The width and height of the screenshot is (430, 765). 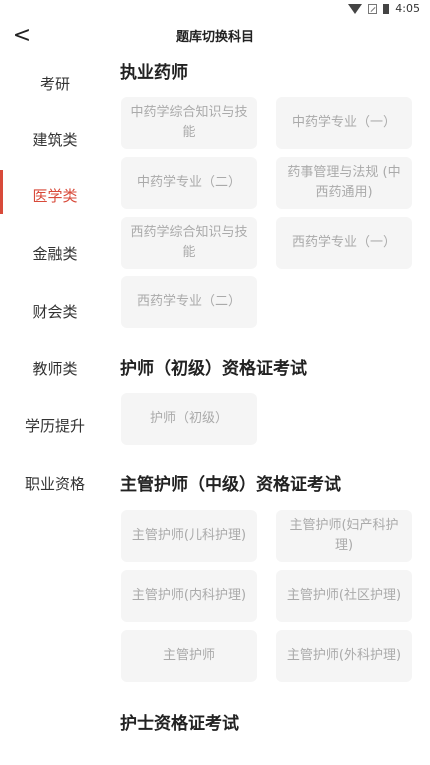 What do you see at coordinates (407, 8) in the screenshot?
I see `status-time: 4:05` at bounding box center [407, 8].